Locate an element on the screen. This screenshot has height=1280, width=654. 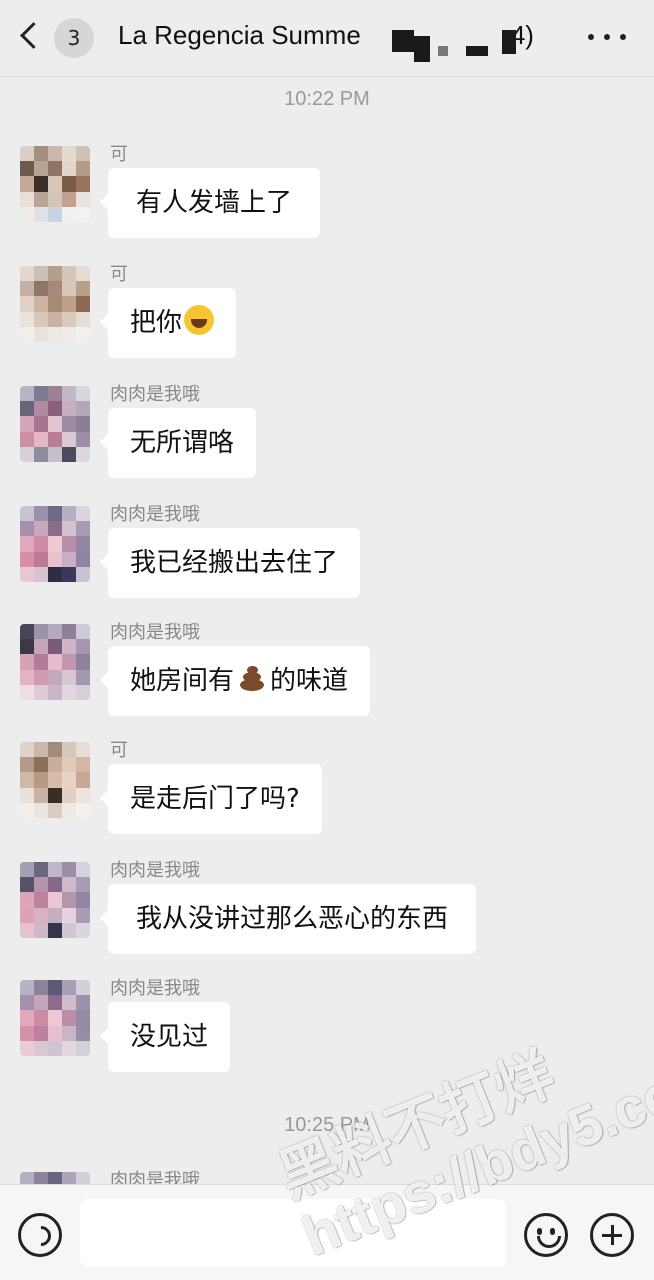
message-text: 我已经搬出去住了 is located at coordinates (234, 563).